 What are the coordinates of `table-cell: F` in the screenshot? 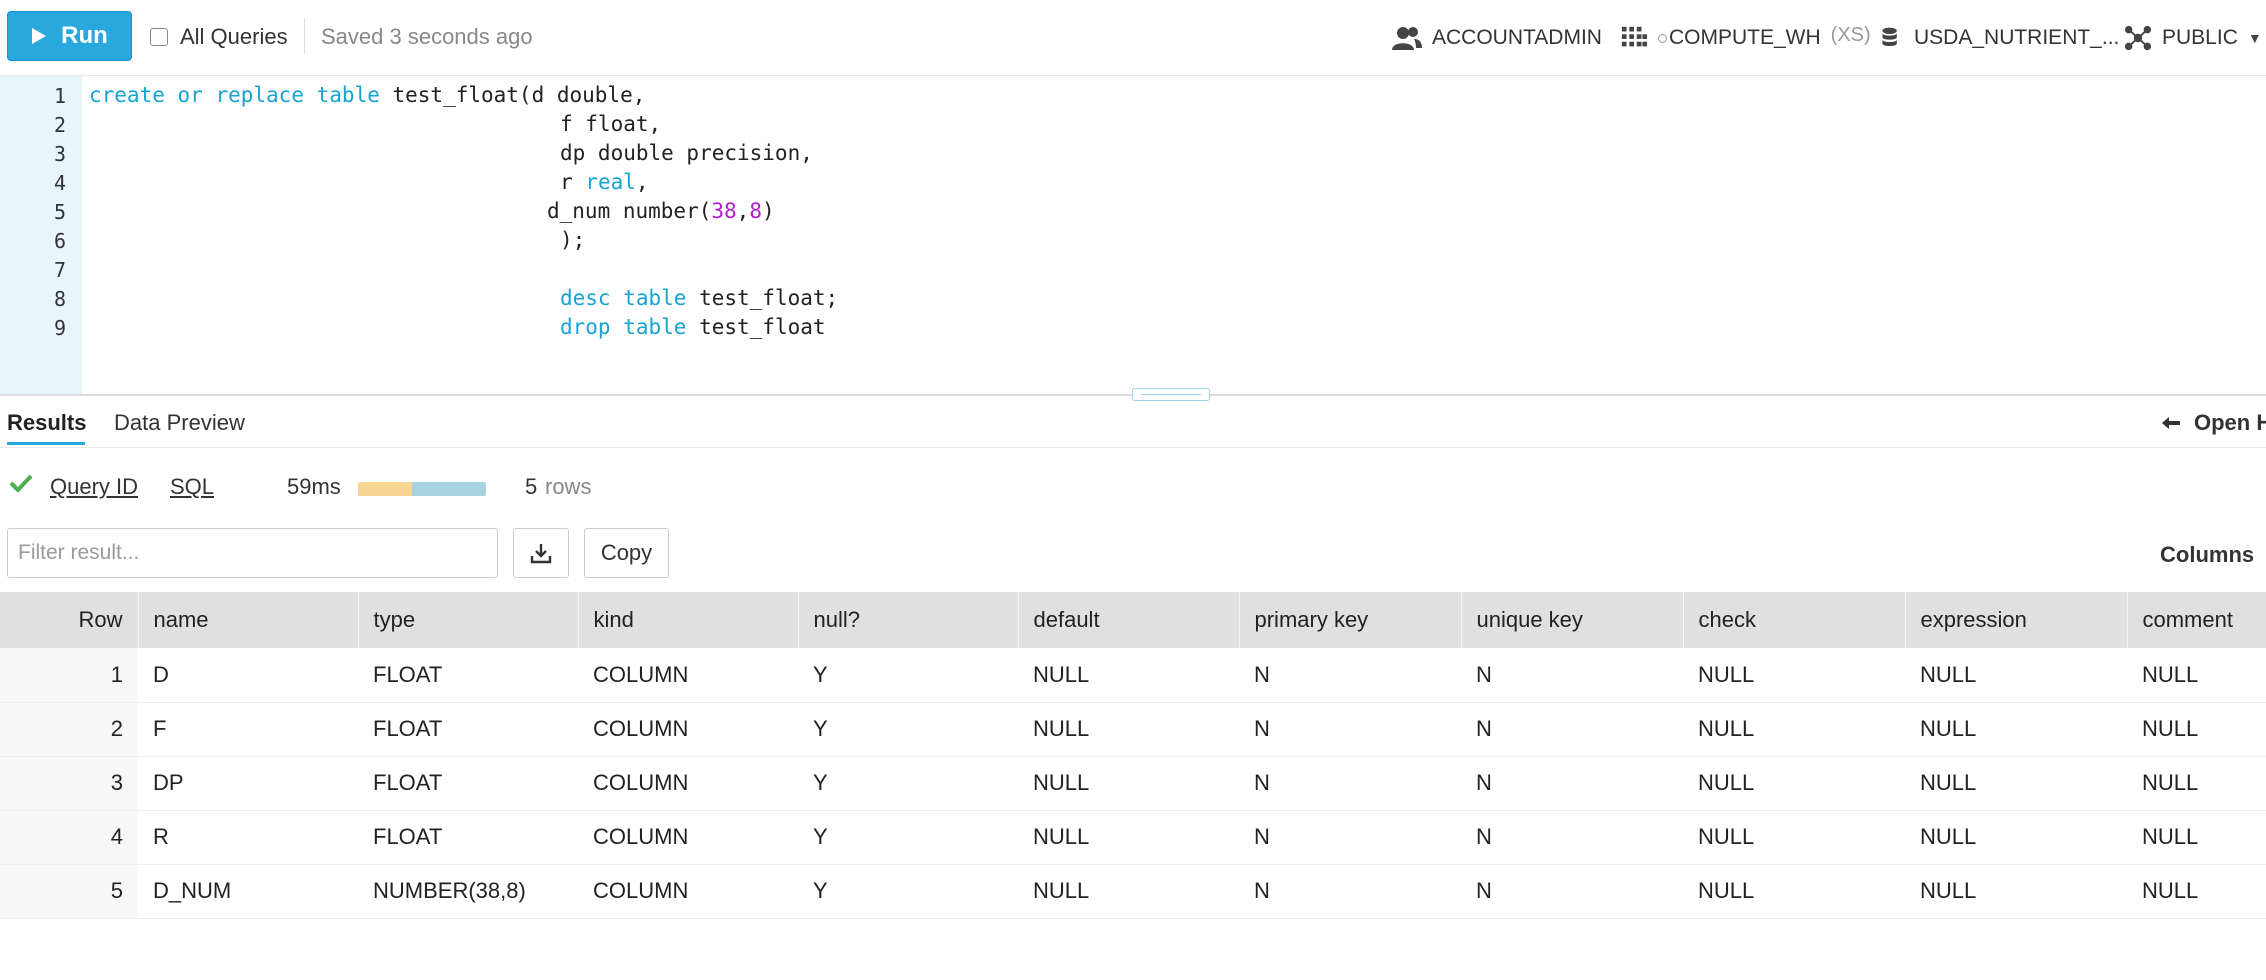 It's located at (248, 729).